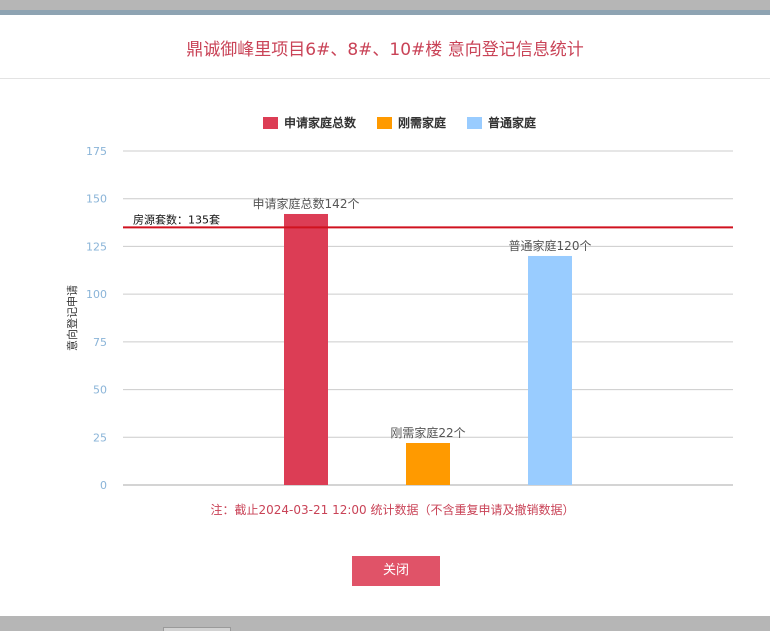 This screenshot has width=770, height=631. Describe the element at coordinates (96, 199) in the screenshot. I see `y-tick-label: 150` at that location.